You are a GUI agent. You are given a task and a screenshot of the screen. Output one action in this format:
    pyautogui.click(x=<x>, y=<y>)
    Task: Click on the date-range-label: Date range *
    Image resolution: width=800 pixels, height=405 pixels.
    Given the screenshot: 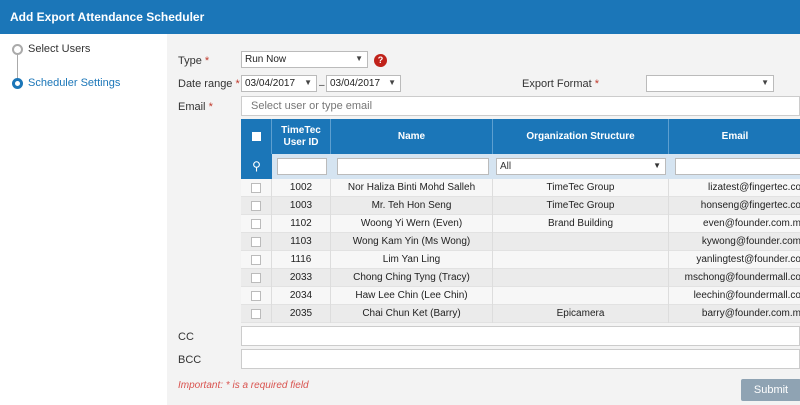 What is the action you would take?
    pyautogui.click(x=209, y=84)
    